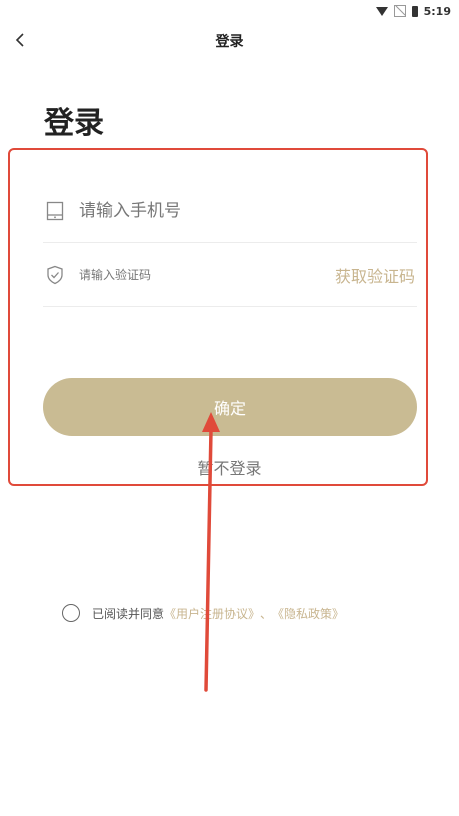 The image size is (459, 816). I want to click on phone-field, so click(230, 211).